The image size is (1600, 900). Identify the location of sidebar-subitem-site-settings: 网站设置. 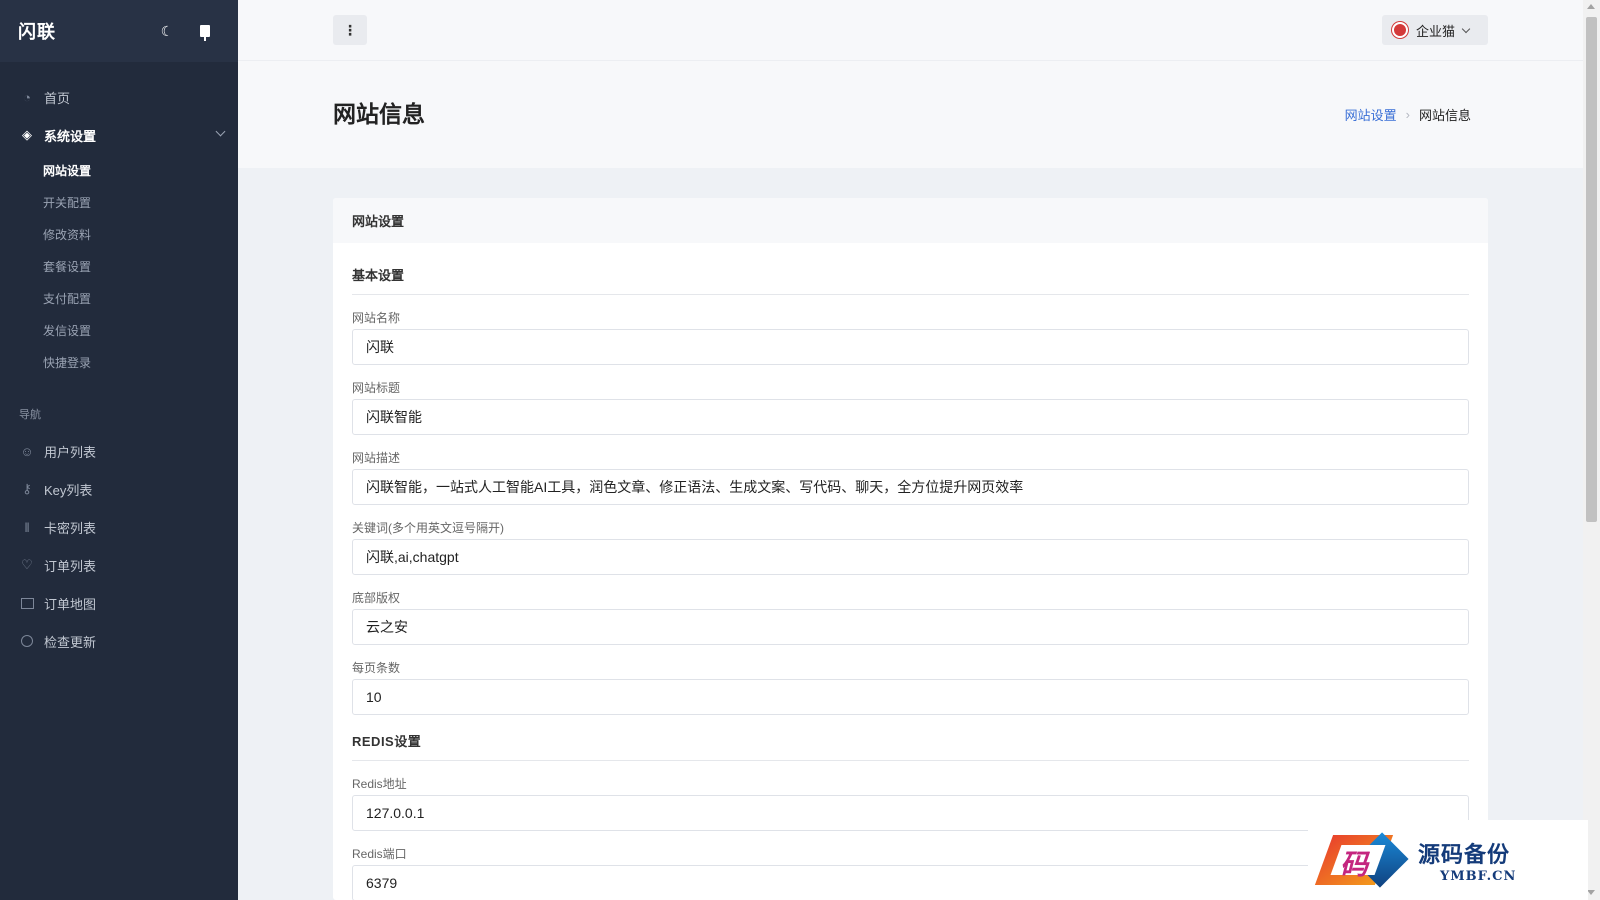
(119, 170).